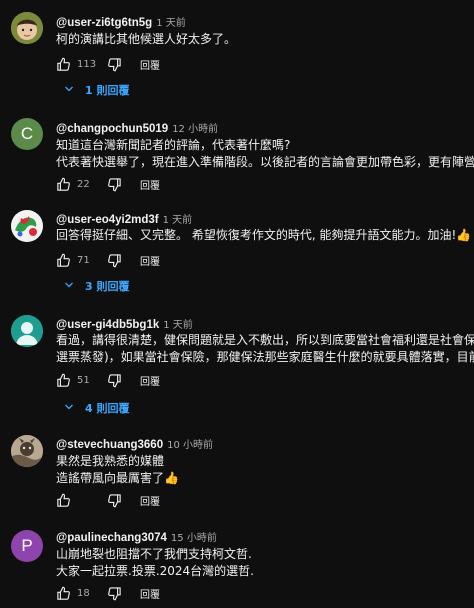 This screenshot has height=608, width=474. Describe the element at coordinates (265, 39) in the screenshot. I see `comment-text: 柯的演講比其他候選人好太多了。` at that location.